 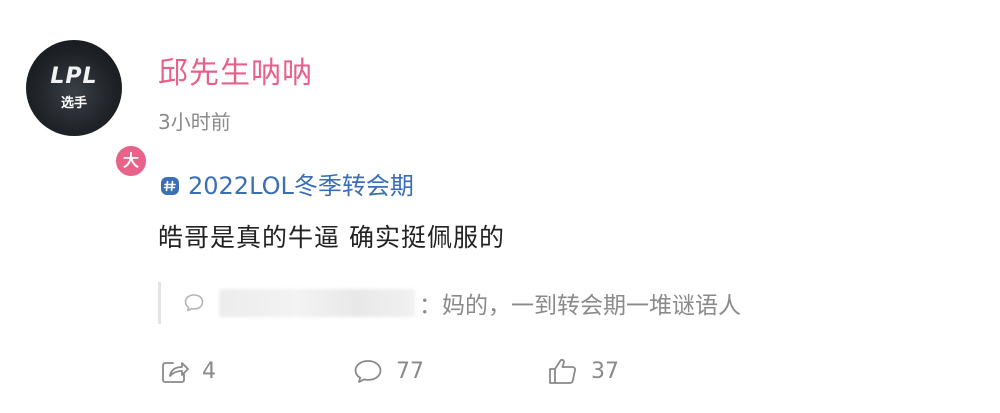 I want to click on topic-hash-icon, so click(x=170, y=184).